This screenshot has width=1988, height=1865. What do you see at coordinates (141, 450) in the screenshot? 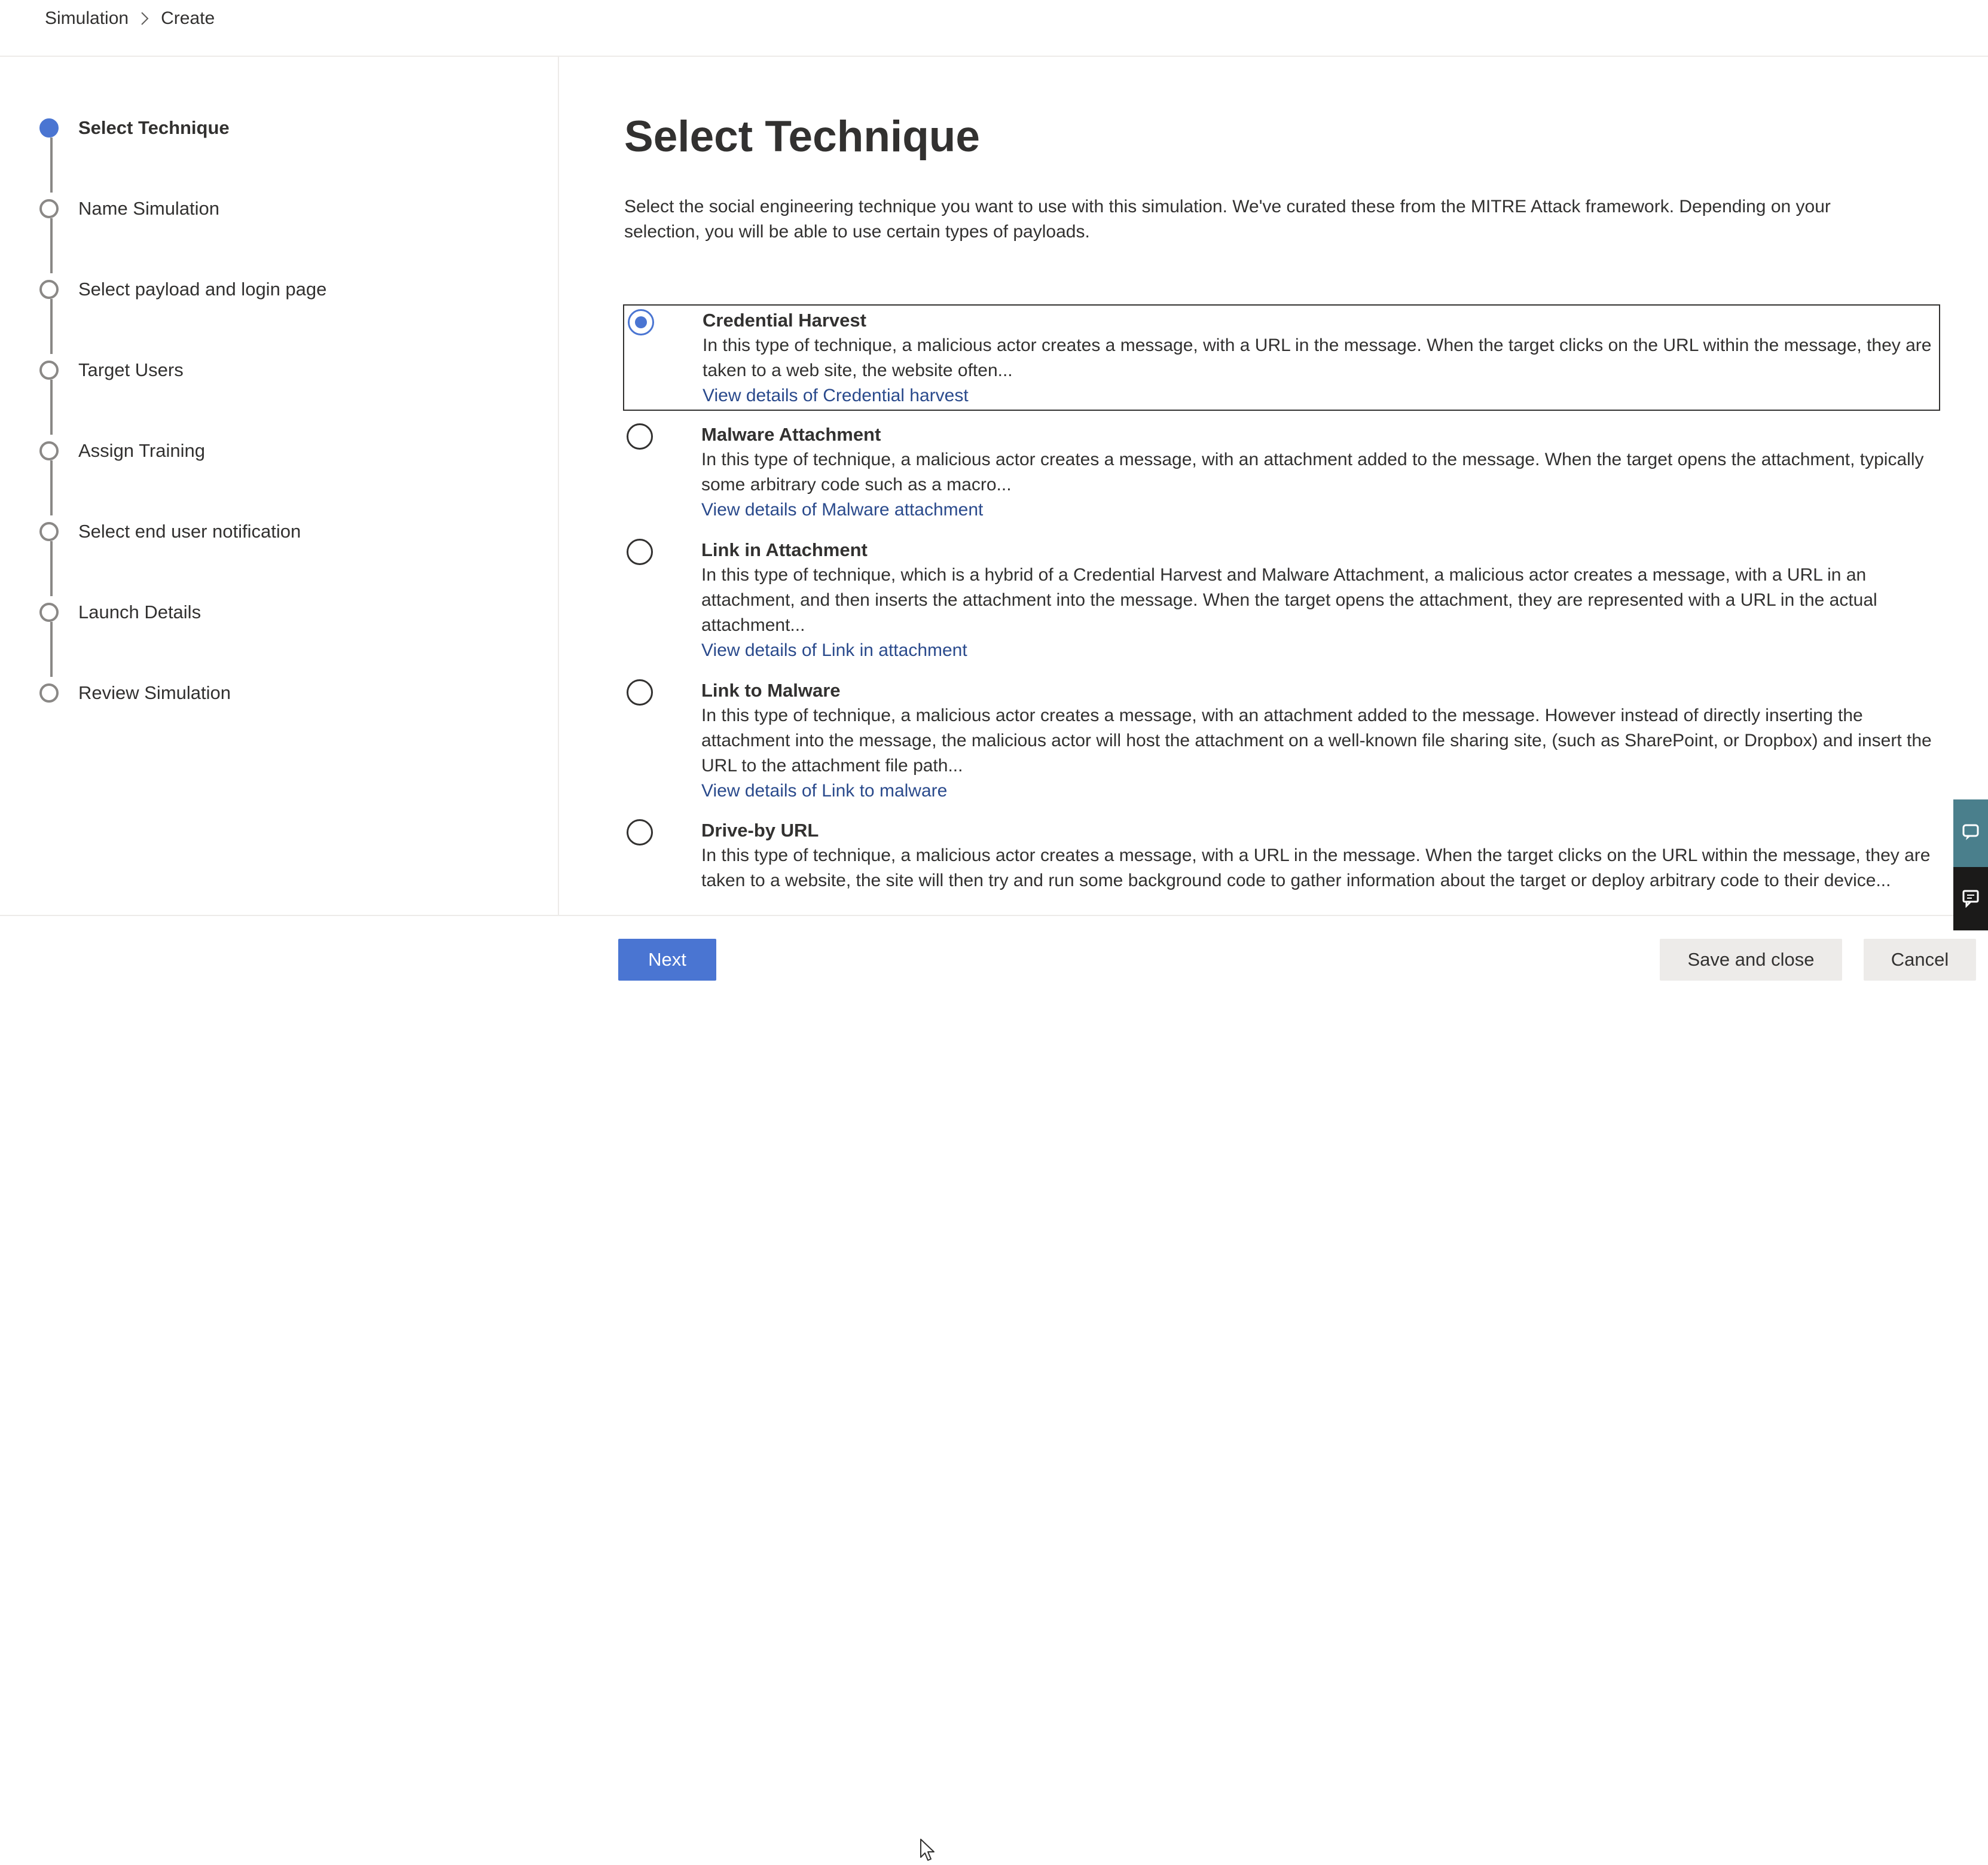
I see `step-label: Assign Training` at bounding box center [141, 450].